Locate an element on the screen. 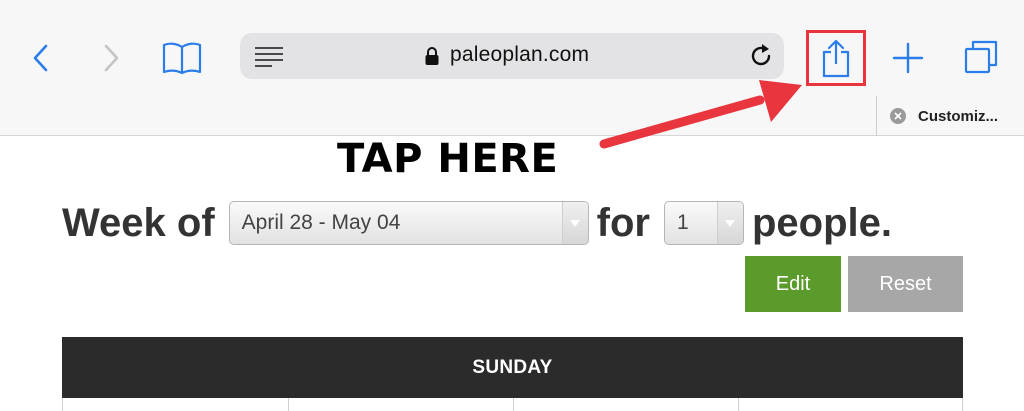 The width and height of the screenshot is (1024, 411). tabs-icon is located at coordinates (981, 57).